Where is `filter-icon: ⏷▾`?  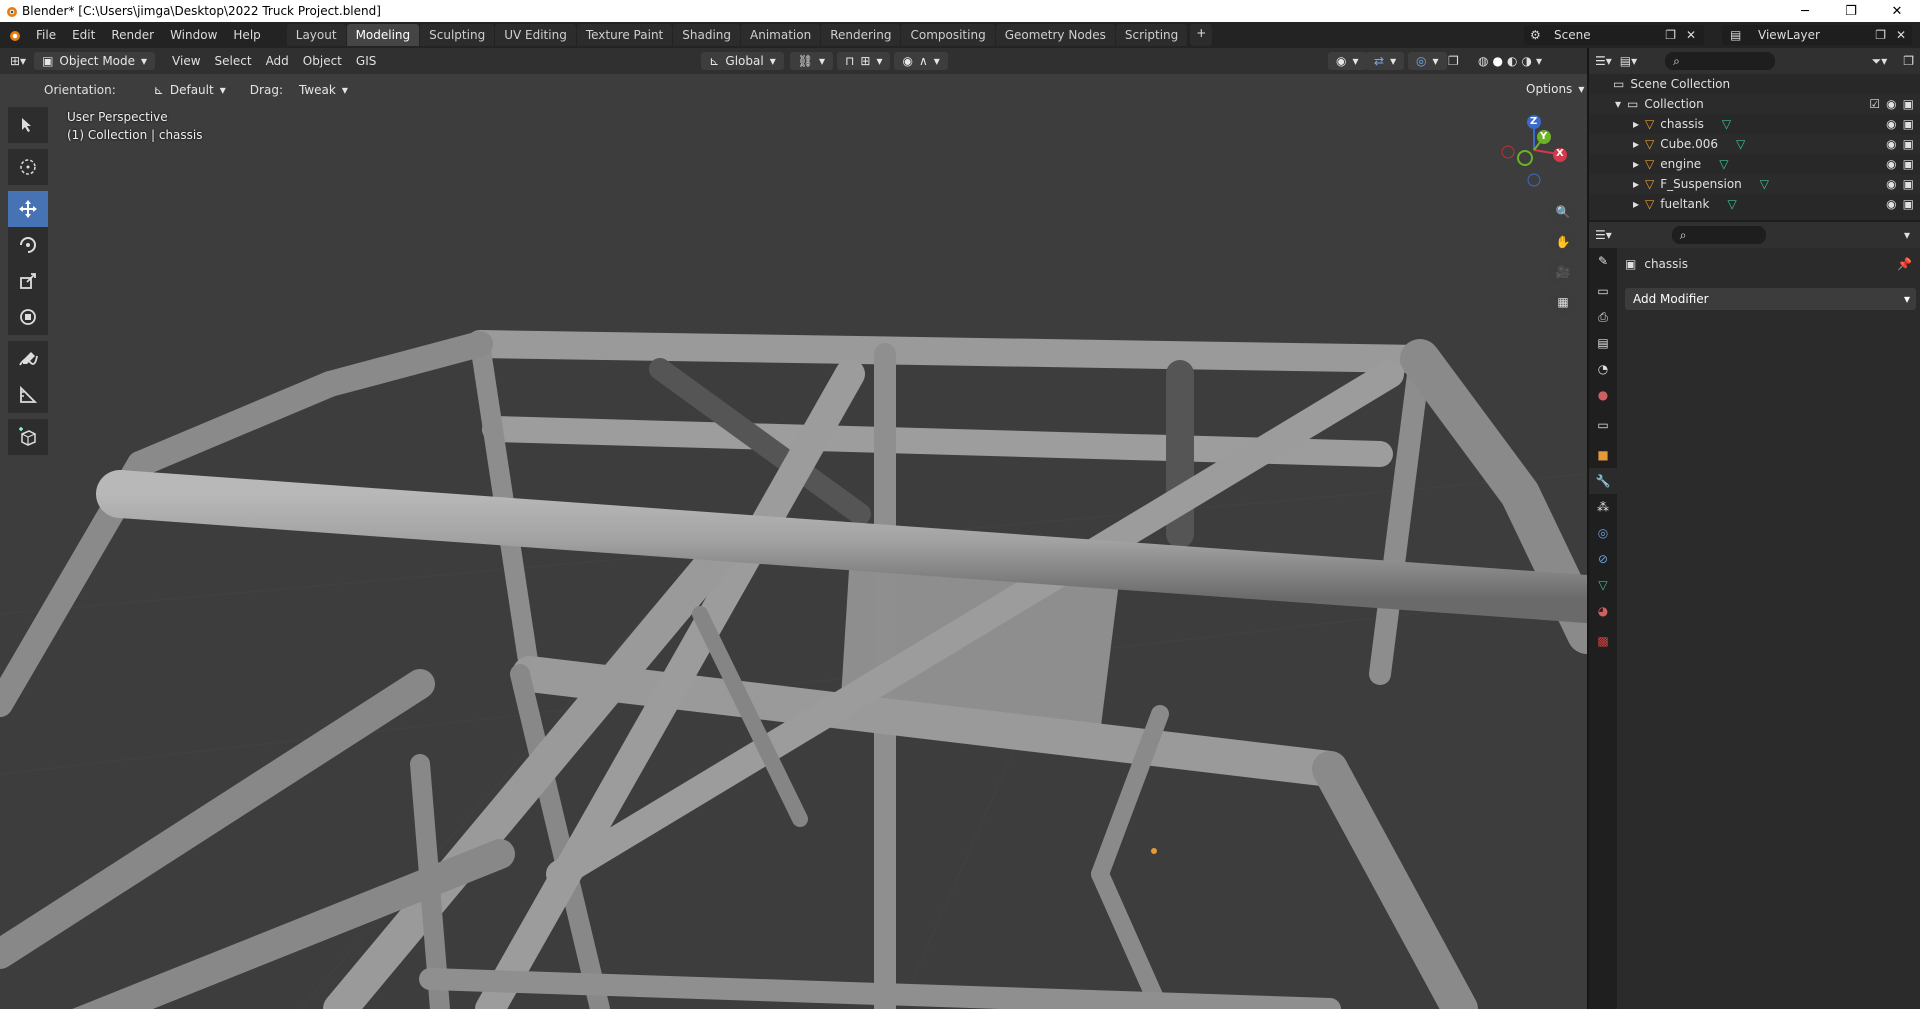 filter-icon: ⏷▾ is located at coordinates (1880, 61).